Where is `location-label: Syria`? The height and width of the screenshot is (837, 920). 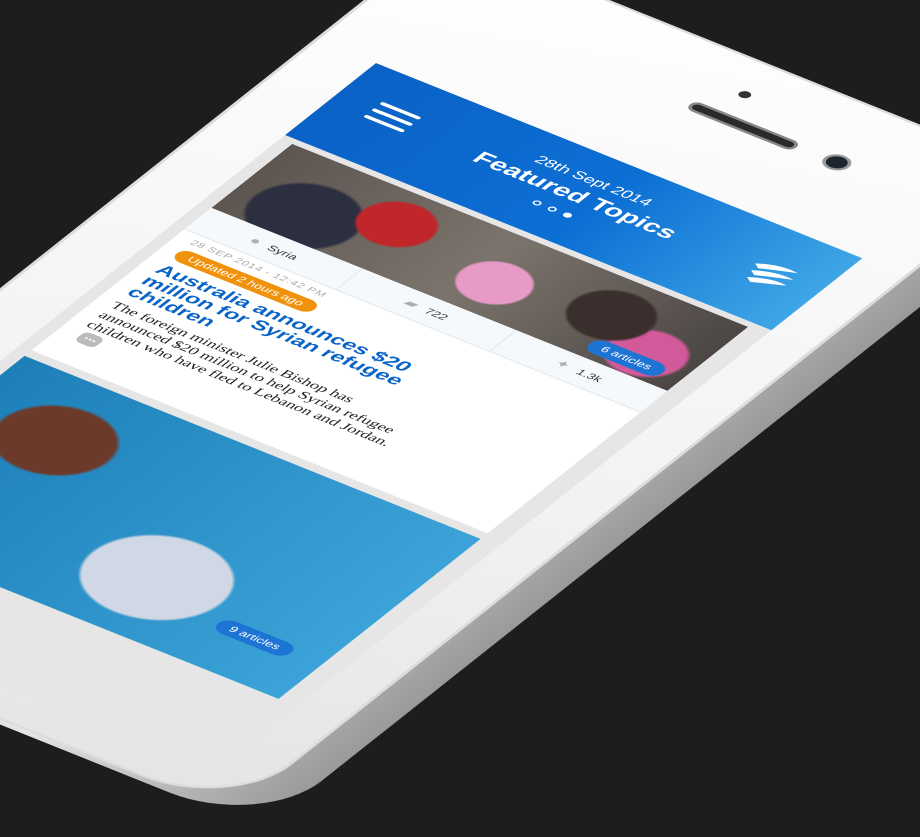
location-label: Syria is located at coordinates (283, 252).